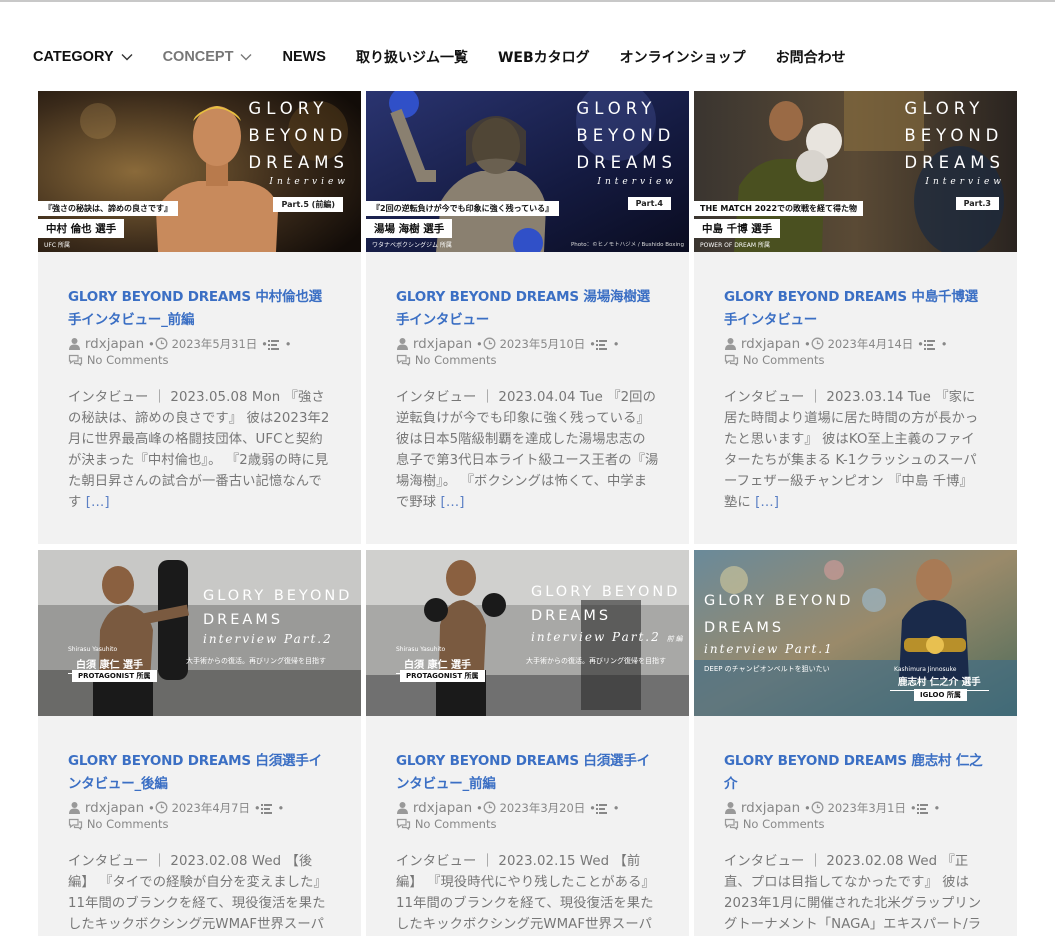  What do you see at coordinates (527, 352) in the screenshot?
I see `post-meta: rdxjapan • 2023年5月10日 • • No Comments` at bounding box center [527, 352].